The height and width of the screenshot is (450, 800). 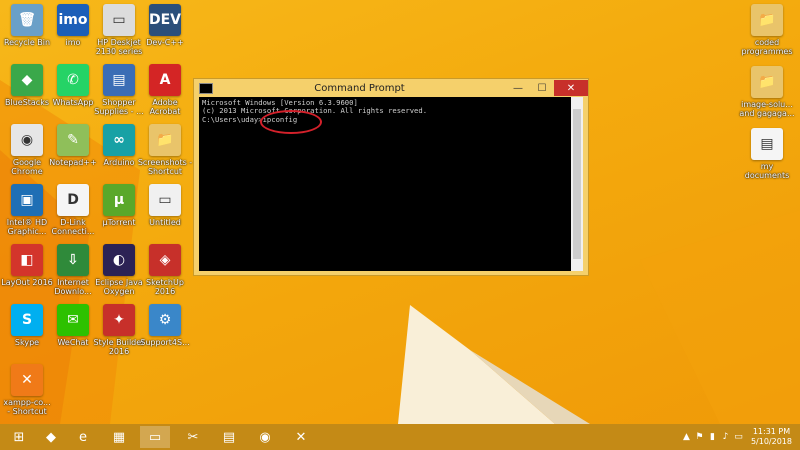 What do you see at coordinates (83, 437) in the screenshot?
I see `internet-explorer-taskbar: e` at bounding box center [83, 437].